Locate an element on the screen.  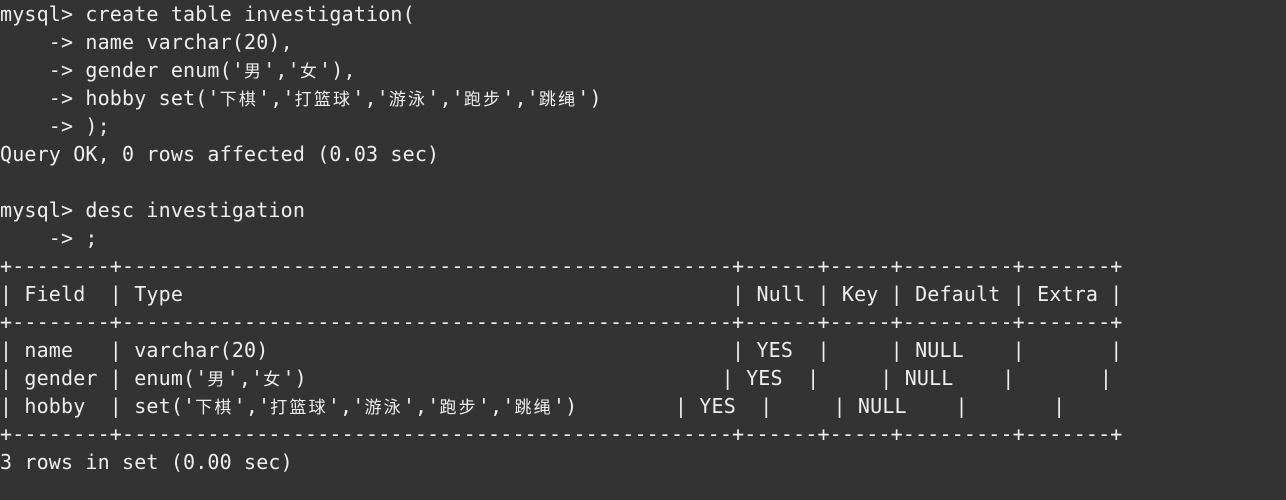
terminal-line: -> gender enum('男','女'), is located at coordinates (178, 70).